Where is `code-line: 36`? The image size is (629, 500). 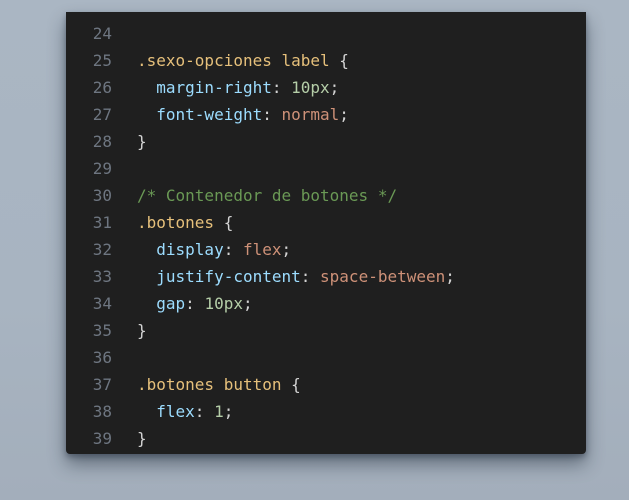 code-line: 36 is located at coordinates (326, 357).